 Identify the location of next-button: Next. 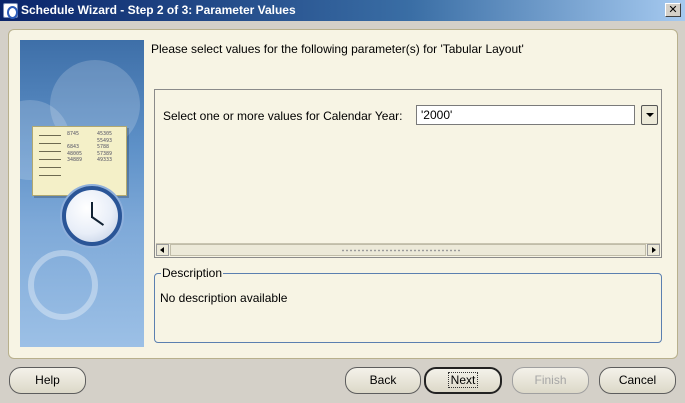
(463, 380).